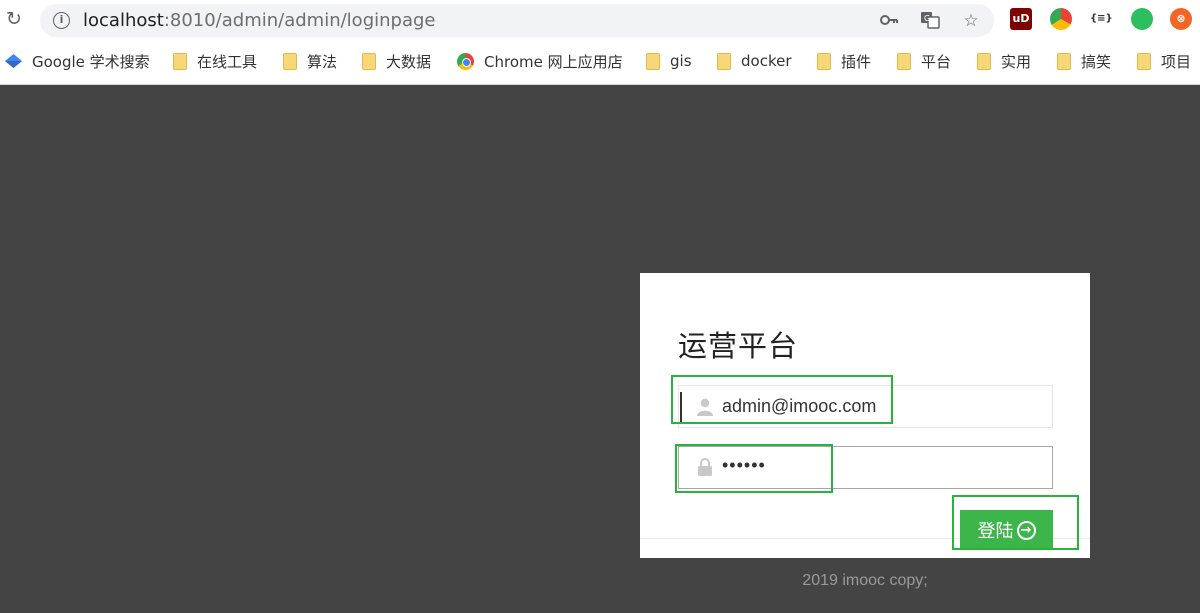  Describe the element at coordinates (322, 61) in the screenshot. I see `bookmark-label: 算法` at that location.